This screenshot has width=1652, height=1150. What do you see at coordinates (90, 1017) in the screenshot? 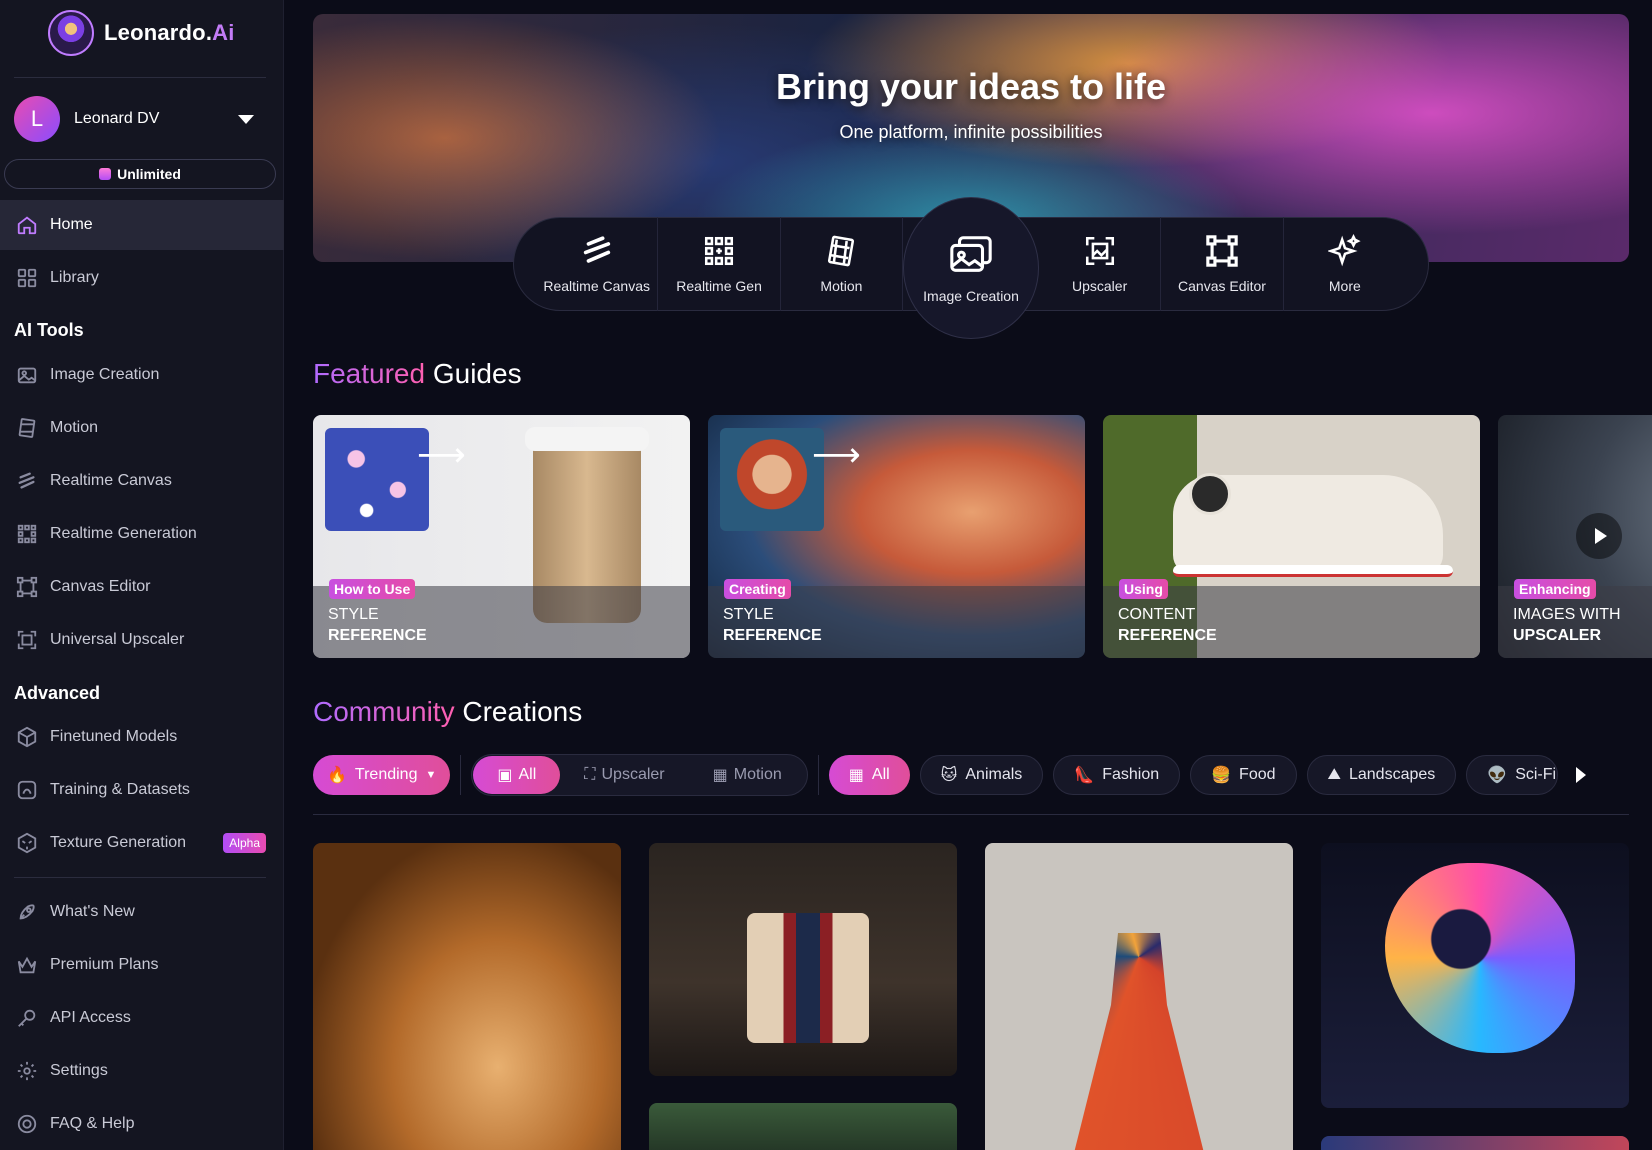
I see `sidebar-item-label: API Access` at bounding box center [90, 1017].